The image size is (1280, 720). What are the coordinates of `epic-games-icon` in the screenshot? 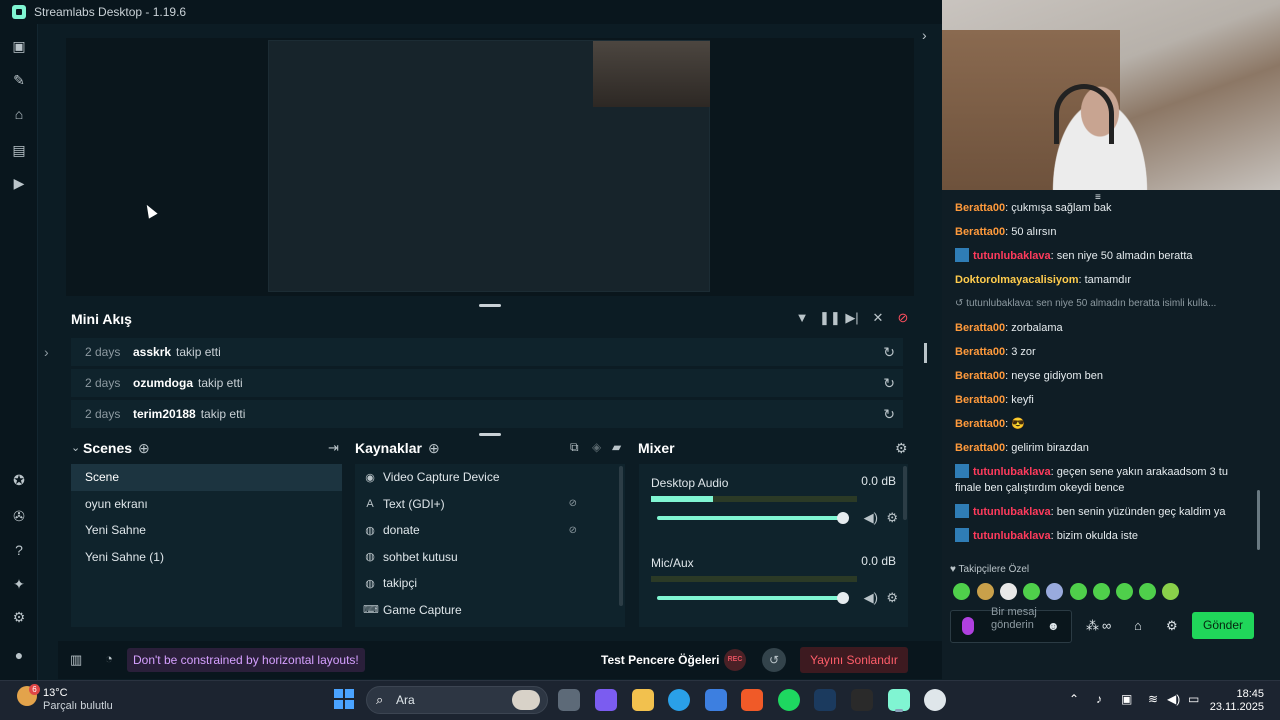 It's located at (862, 700).